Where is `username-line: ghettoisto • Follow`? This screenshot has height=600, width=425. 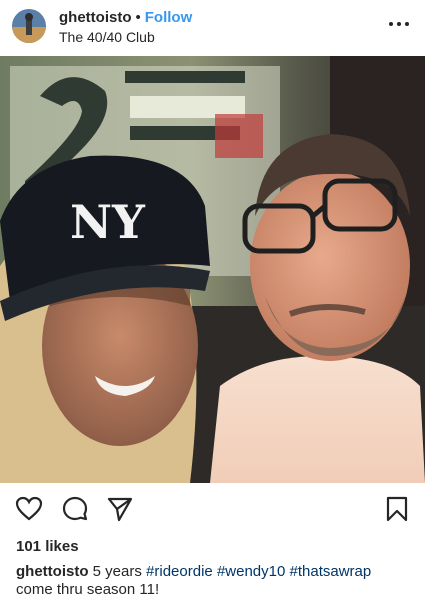 username-line: ghettoisto • Follow is located at coordinates (125, 17).